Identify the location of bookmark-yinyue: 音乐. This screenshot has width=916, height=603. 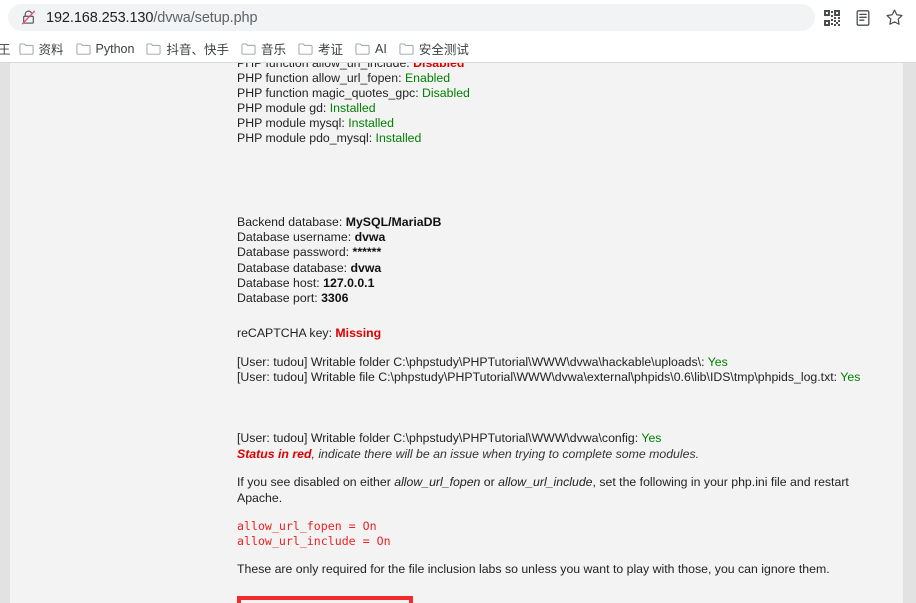
(263, 49).